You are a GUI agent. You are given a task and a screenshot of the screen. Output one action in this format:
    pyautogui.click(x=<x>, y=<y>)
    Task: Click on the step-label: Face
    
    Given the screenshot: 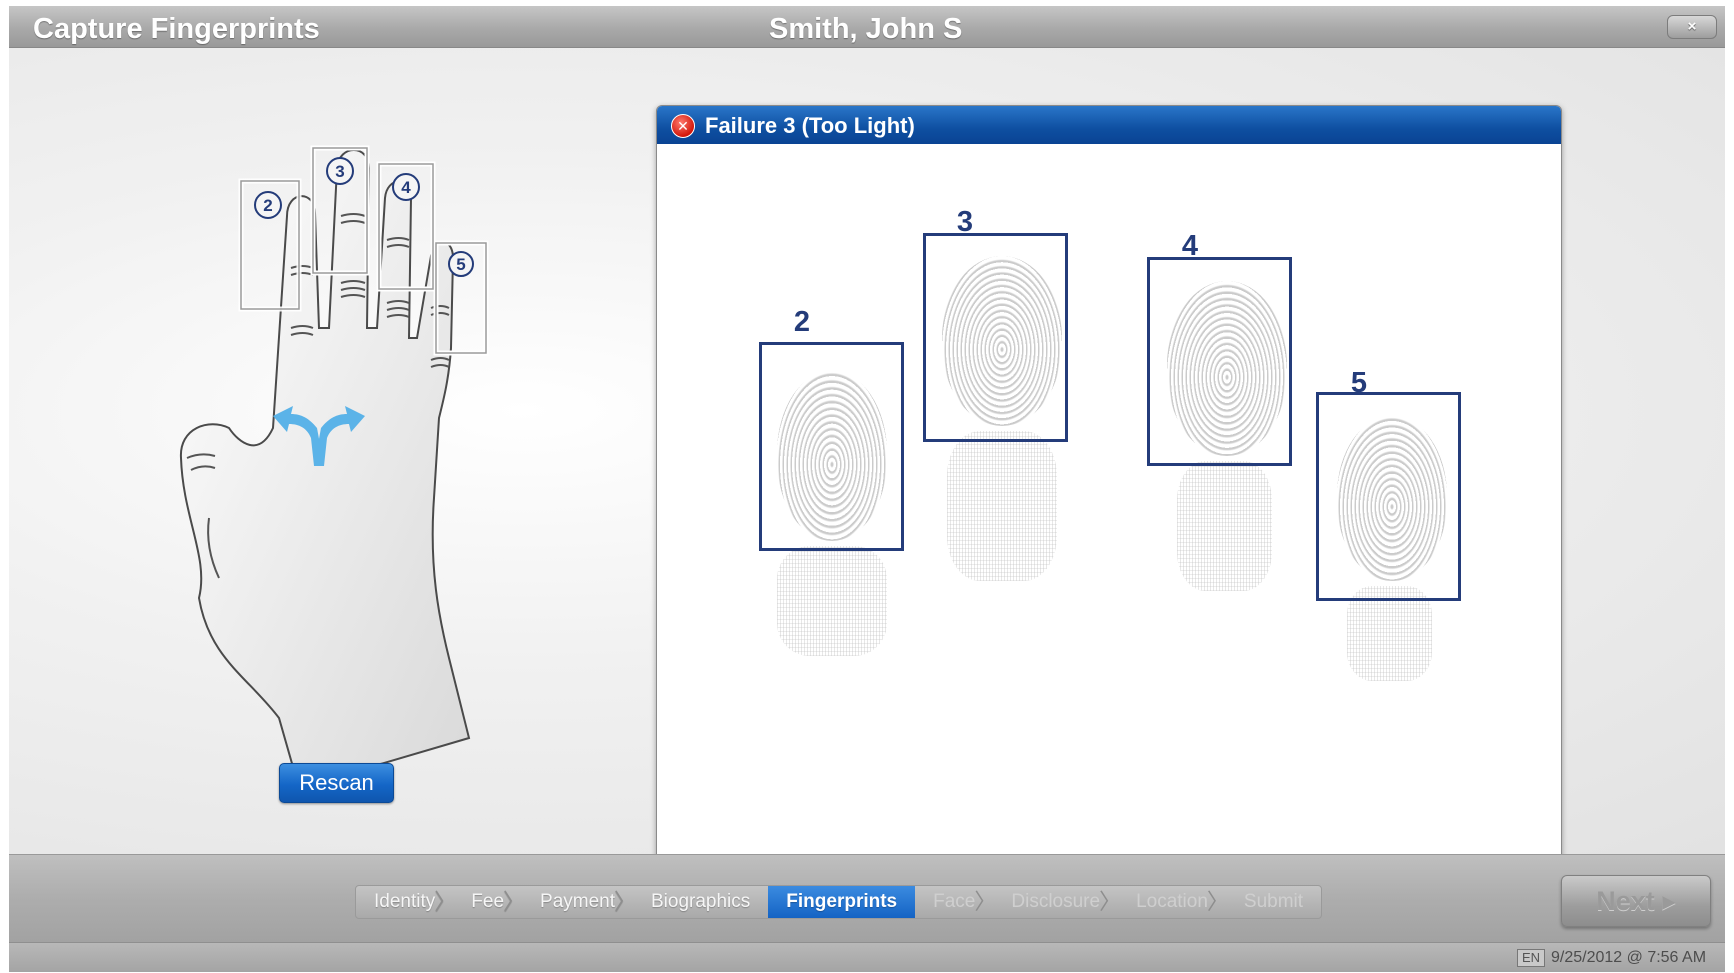 What is the action you would take?
    pyautogui.click(x=954, y=901)
    